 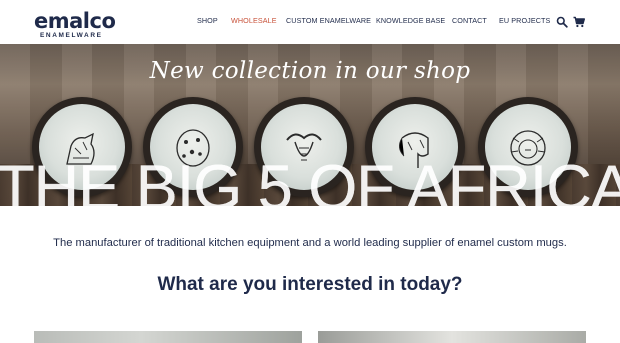 I want to click on nav-eu-projects: EU PROJECTS, so click(x=524, y=20).